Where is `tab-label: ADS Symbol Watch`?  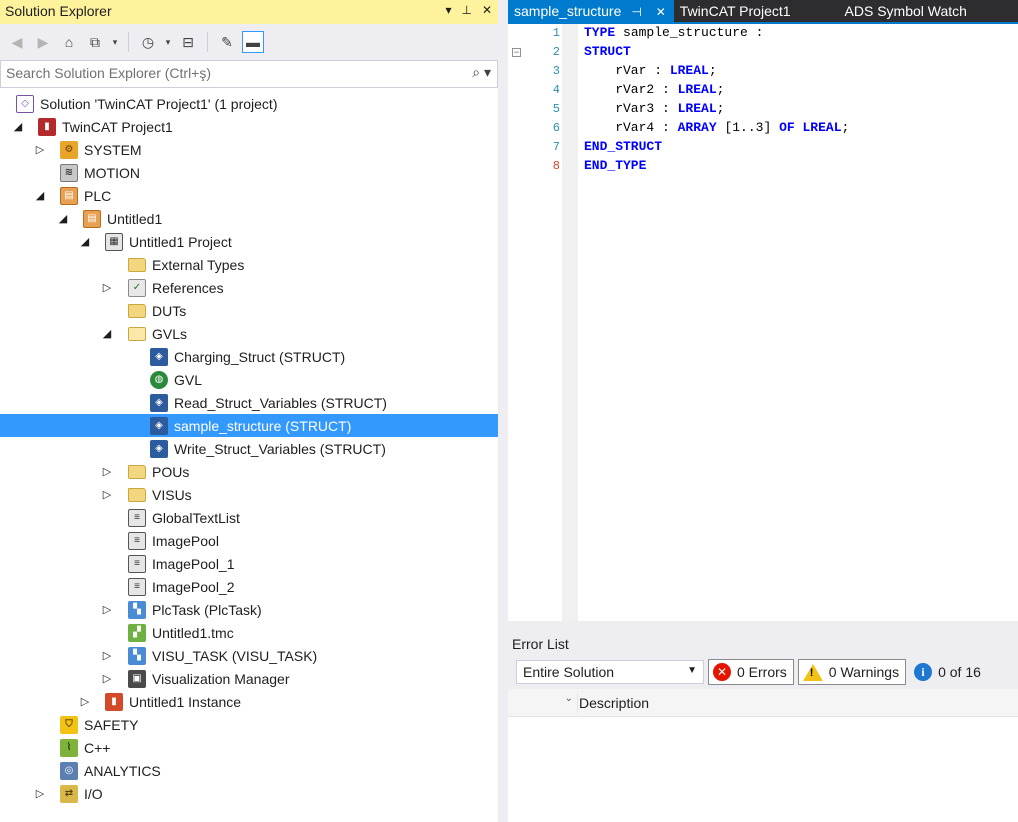 tab-label: ADS Symbol Watch is located at coordinates (905, 11).